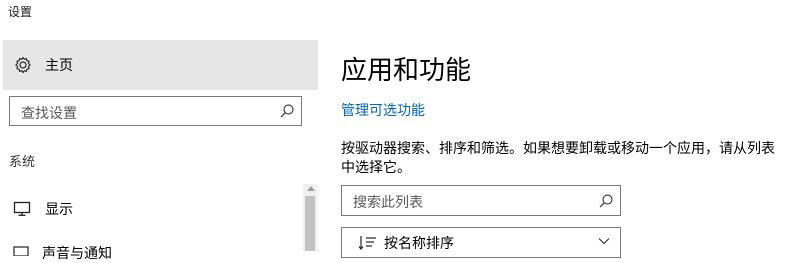 The height and width of the screenshot is (263, 788). Describe the element at coordinates (419, 244) in the screenshot. I see `sort-dropdown-label: 按名称排序` at that location.